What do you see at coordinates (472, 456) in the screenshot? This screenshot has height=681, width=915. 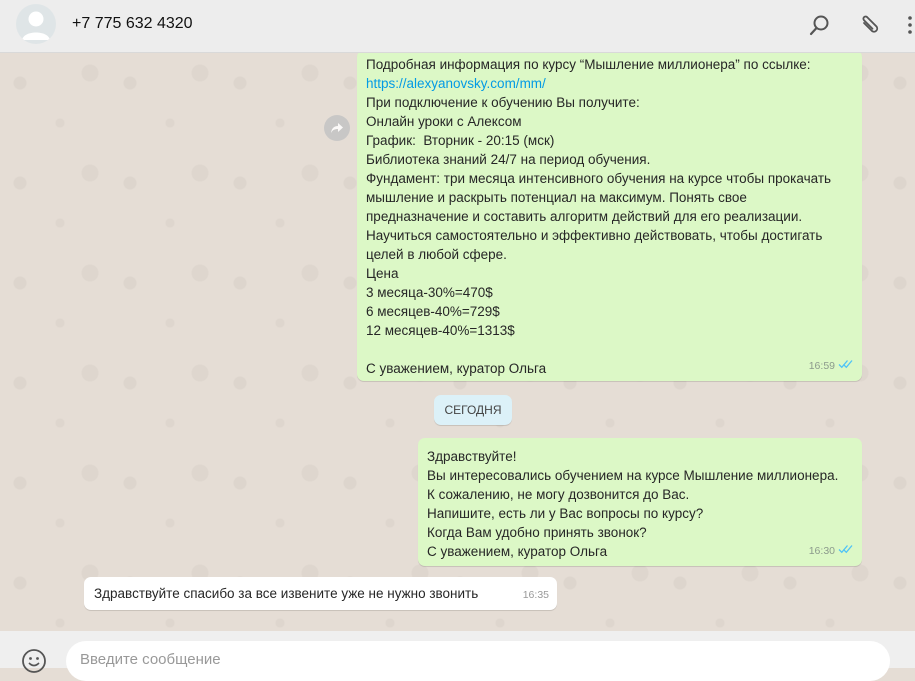 I see `message-text: Здравствуйте!` at bounding box center [472, 456].